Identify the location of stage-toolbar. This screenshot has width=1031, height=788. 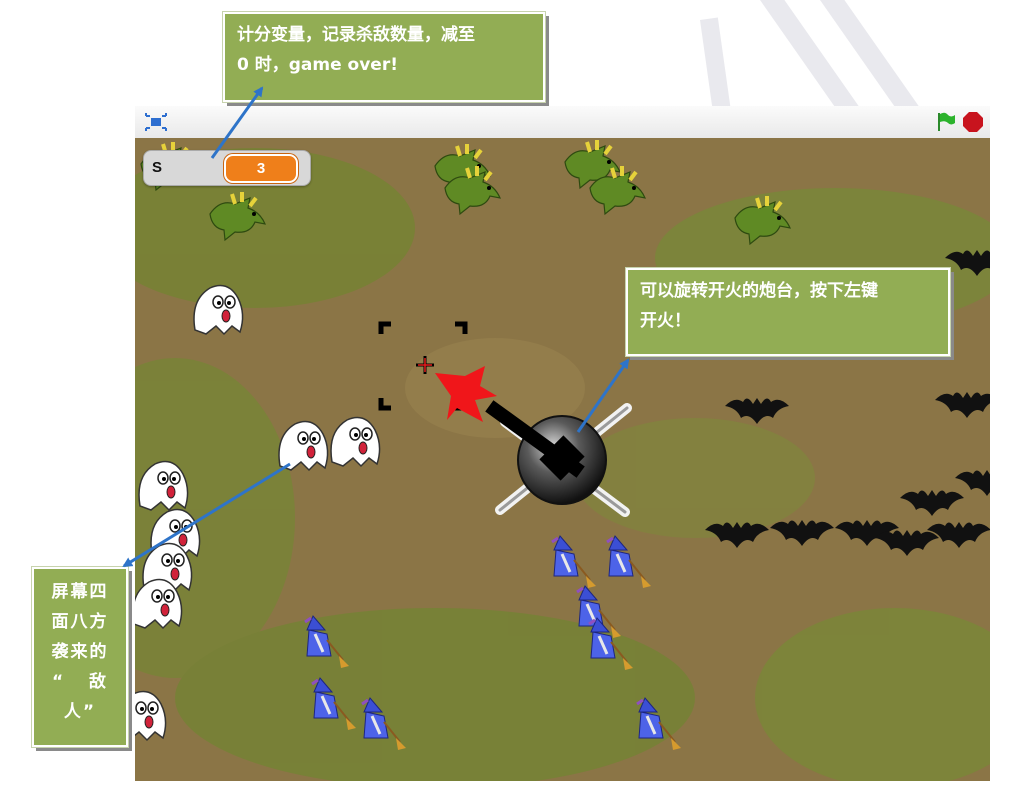
(562, 122).